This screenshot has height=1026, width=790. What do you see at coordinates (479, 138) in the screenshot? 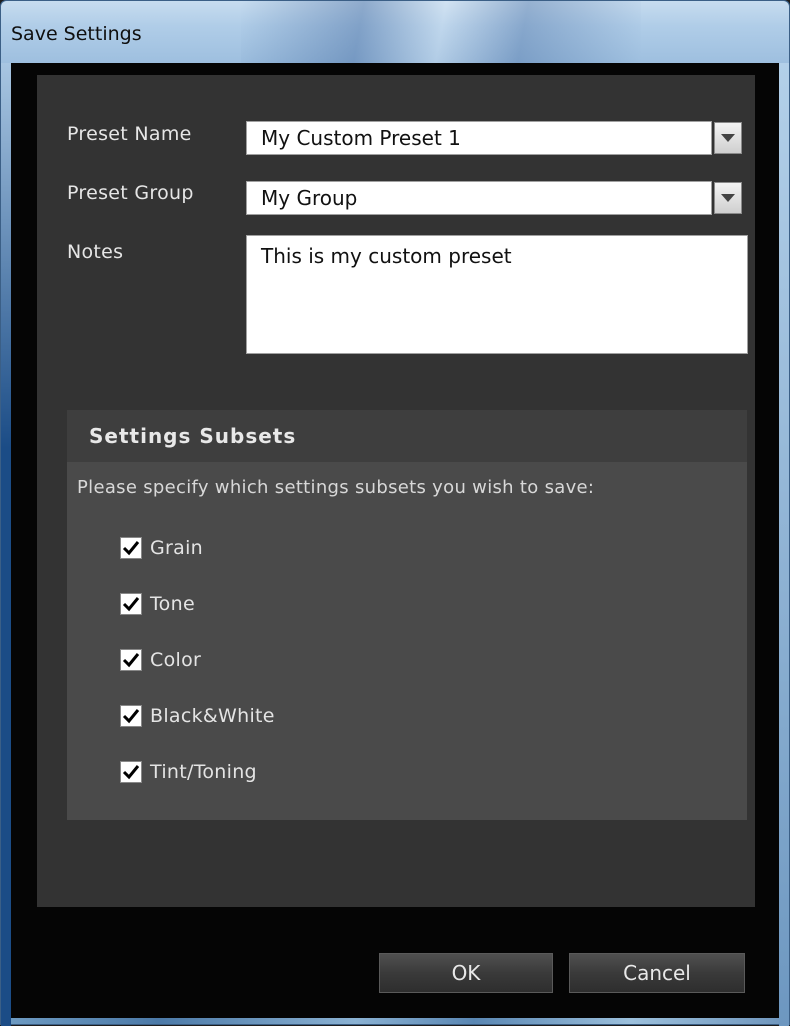
I see `preset-name-input: My Custom Preset 1` at bounding box center [479, 138].